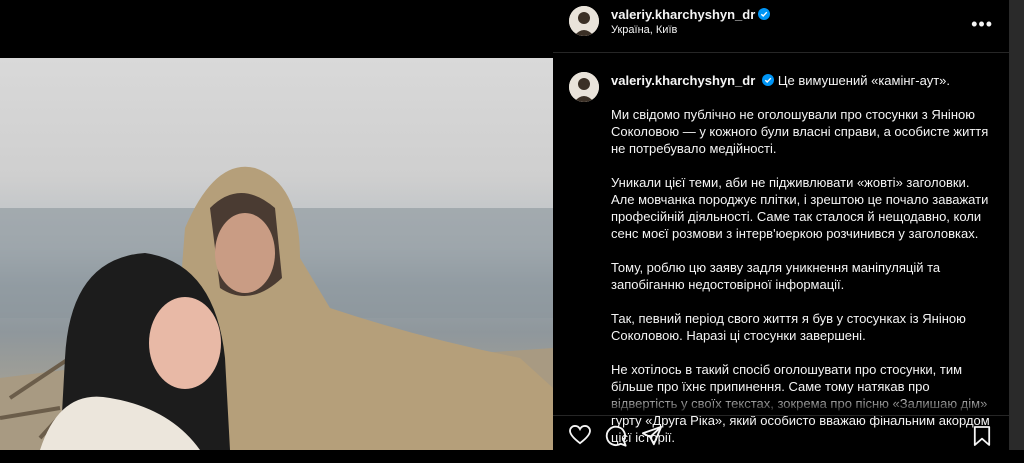  Describe the element at coordinates (580, 435) in the screenshot. I see `heart-icon` at that location.